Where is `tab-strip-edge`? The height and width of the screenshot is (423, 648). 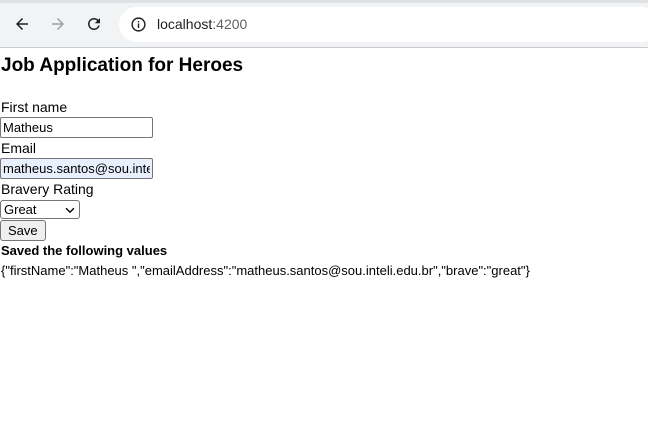 tab-strip-edge is located at coordinates (324, 1).